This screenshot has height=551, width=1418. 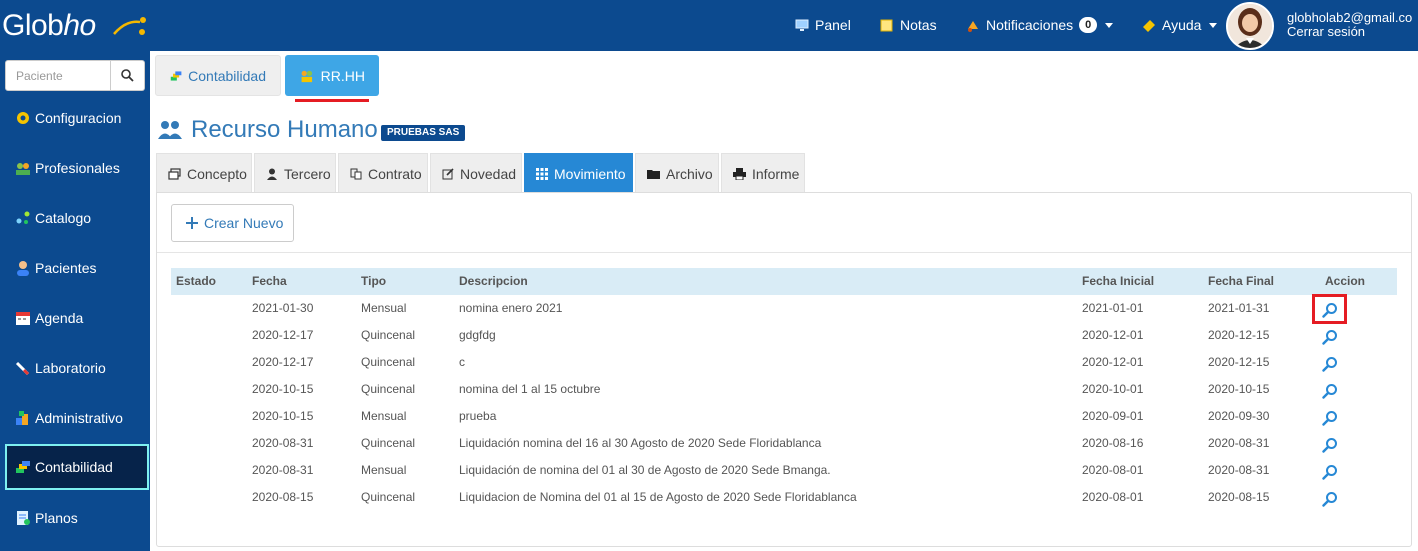 I want to click on cell-fecha-final: 2020-10-15, so click(x=1239, y=389).